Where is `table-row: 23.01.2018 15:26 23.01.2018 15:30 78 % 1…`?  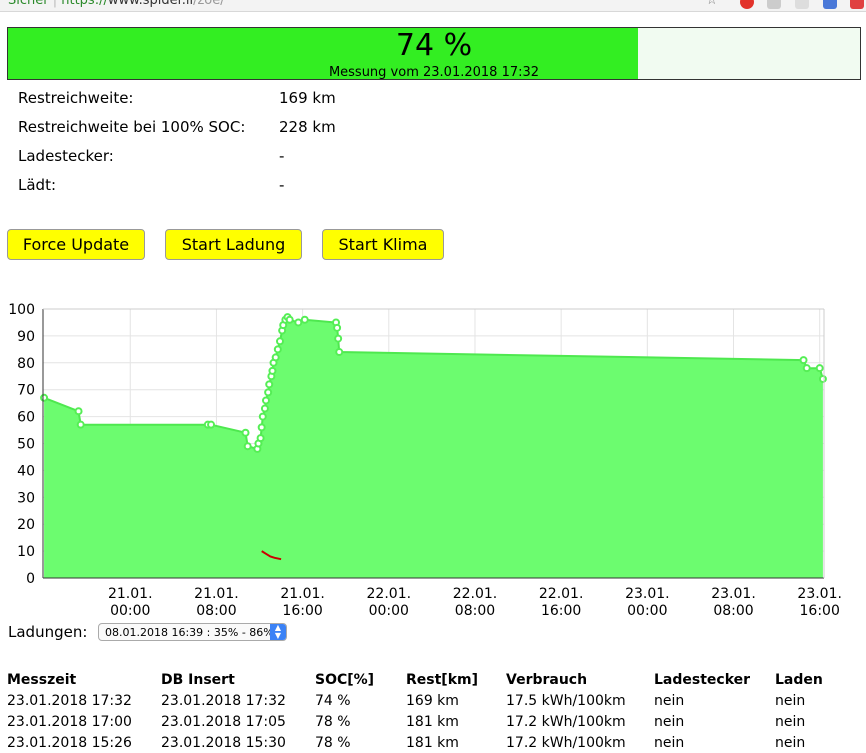 table-row: 23.01.2018 15:26 23.01.2018 15:30 78 % 1… is located at coordinates (426, 742).